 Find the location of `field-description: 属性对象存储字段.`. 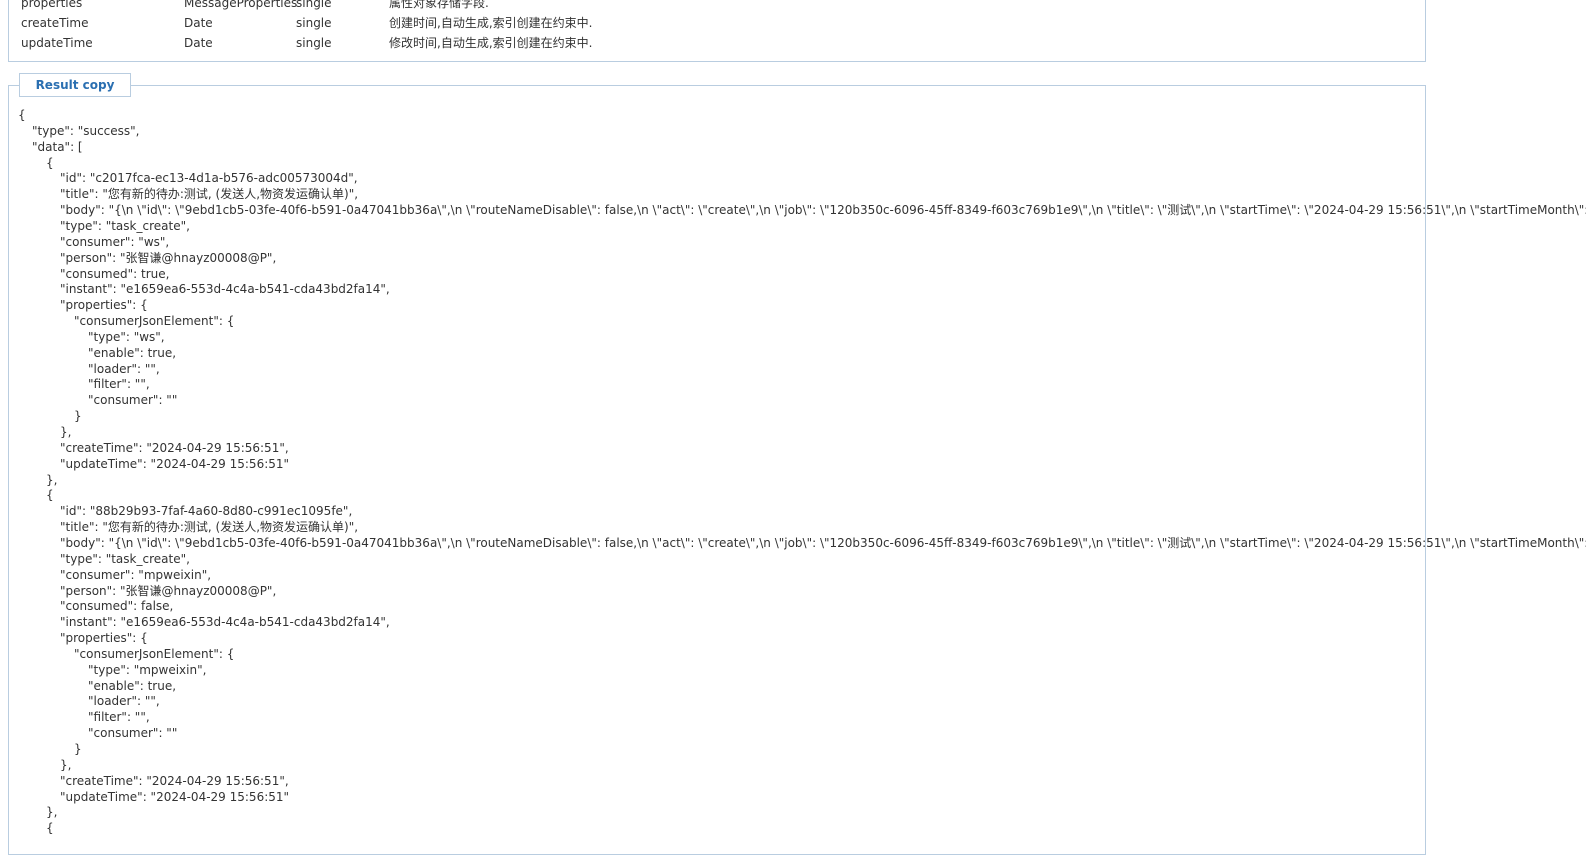

field-description: 属性对象存储字段. is located at coordinates (439, 5).